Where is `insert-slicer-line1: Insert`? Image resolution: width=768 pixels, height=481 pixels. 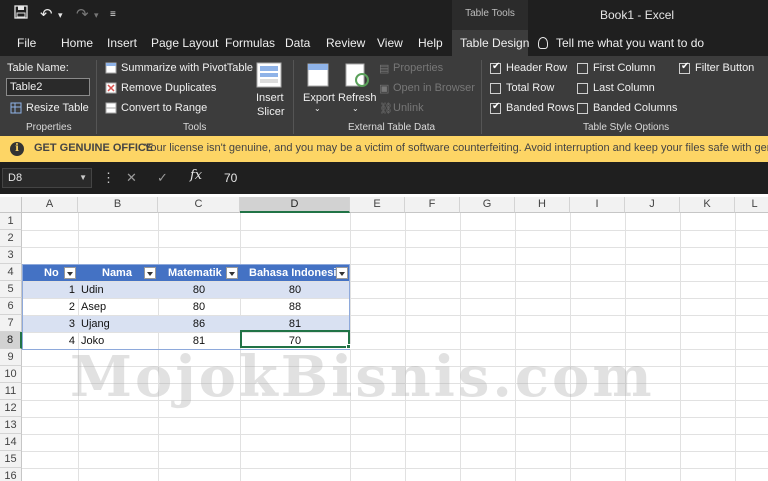 insert-slicer-line1: Insert is located at coordinates (270, 98).